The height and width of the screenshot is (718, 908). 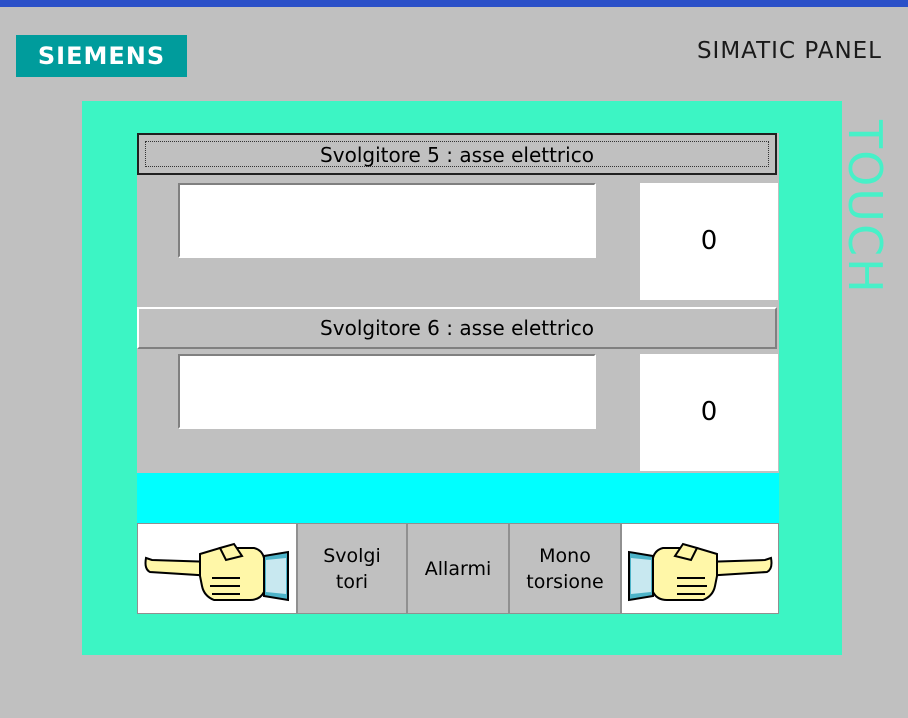 I want to click on next-screen-button, so click(x=700, y=568).